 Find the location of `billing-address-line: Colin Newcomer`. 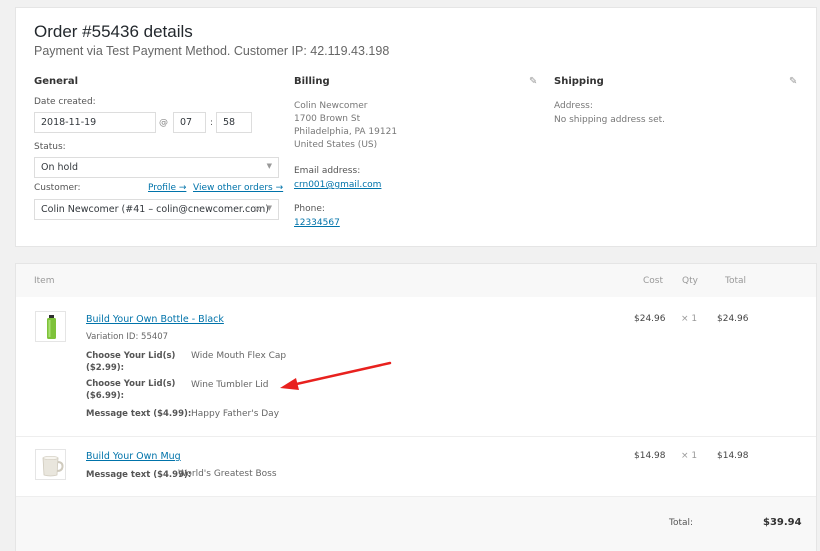

billing-address-line: Colin Newcomer is located at coordinates (331, 106).